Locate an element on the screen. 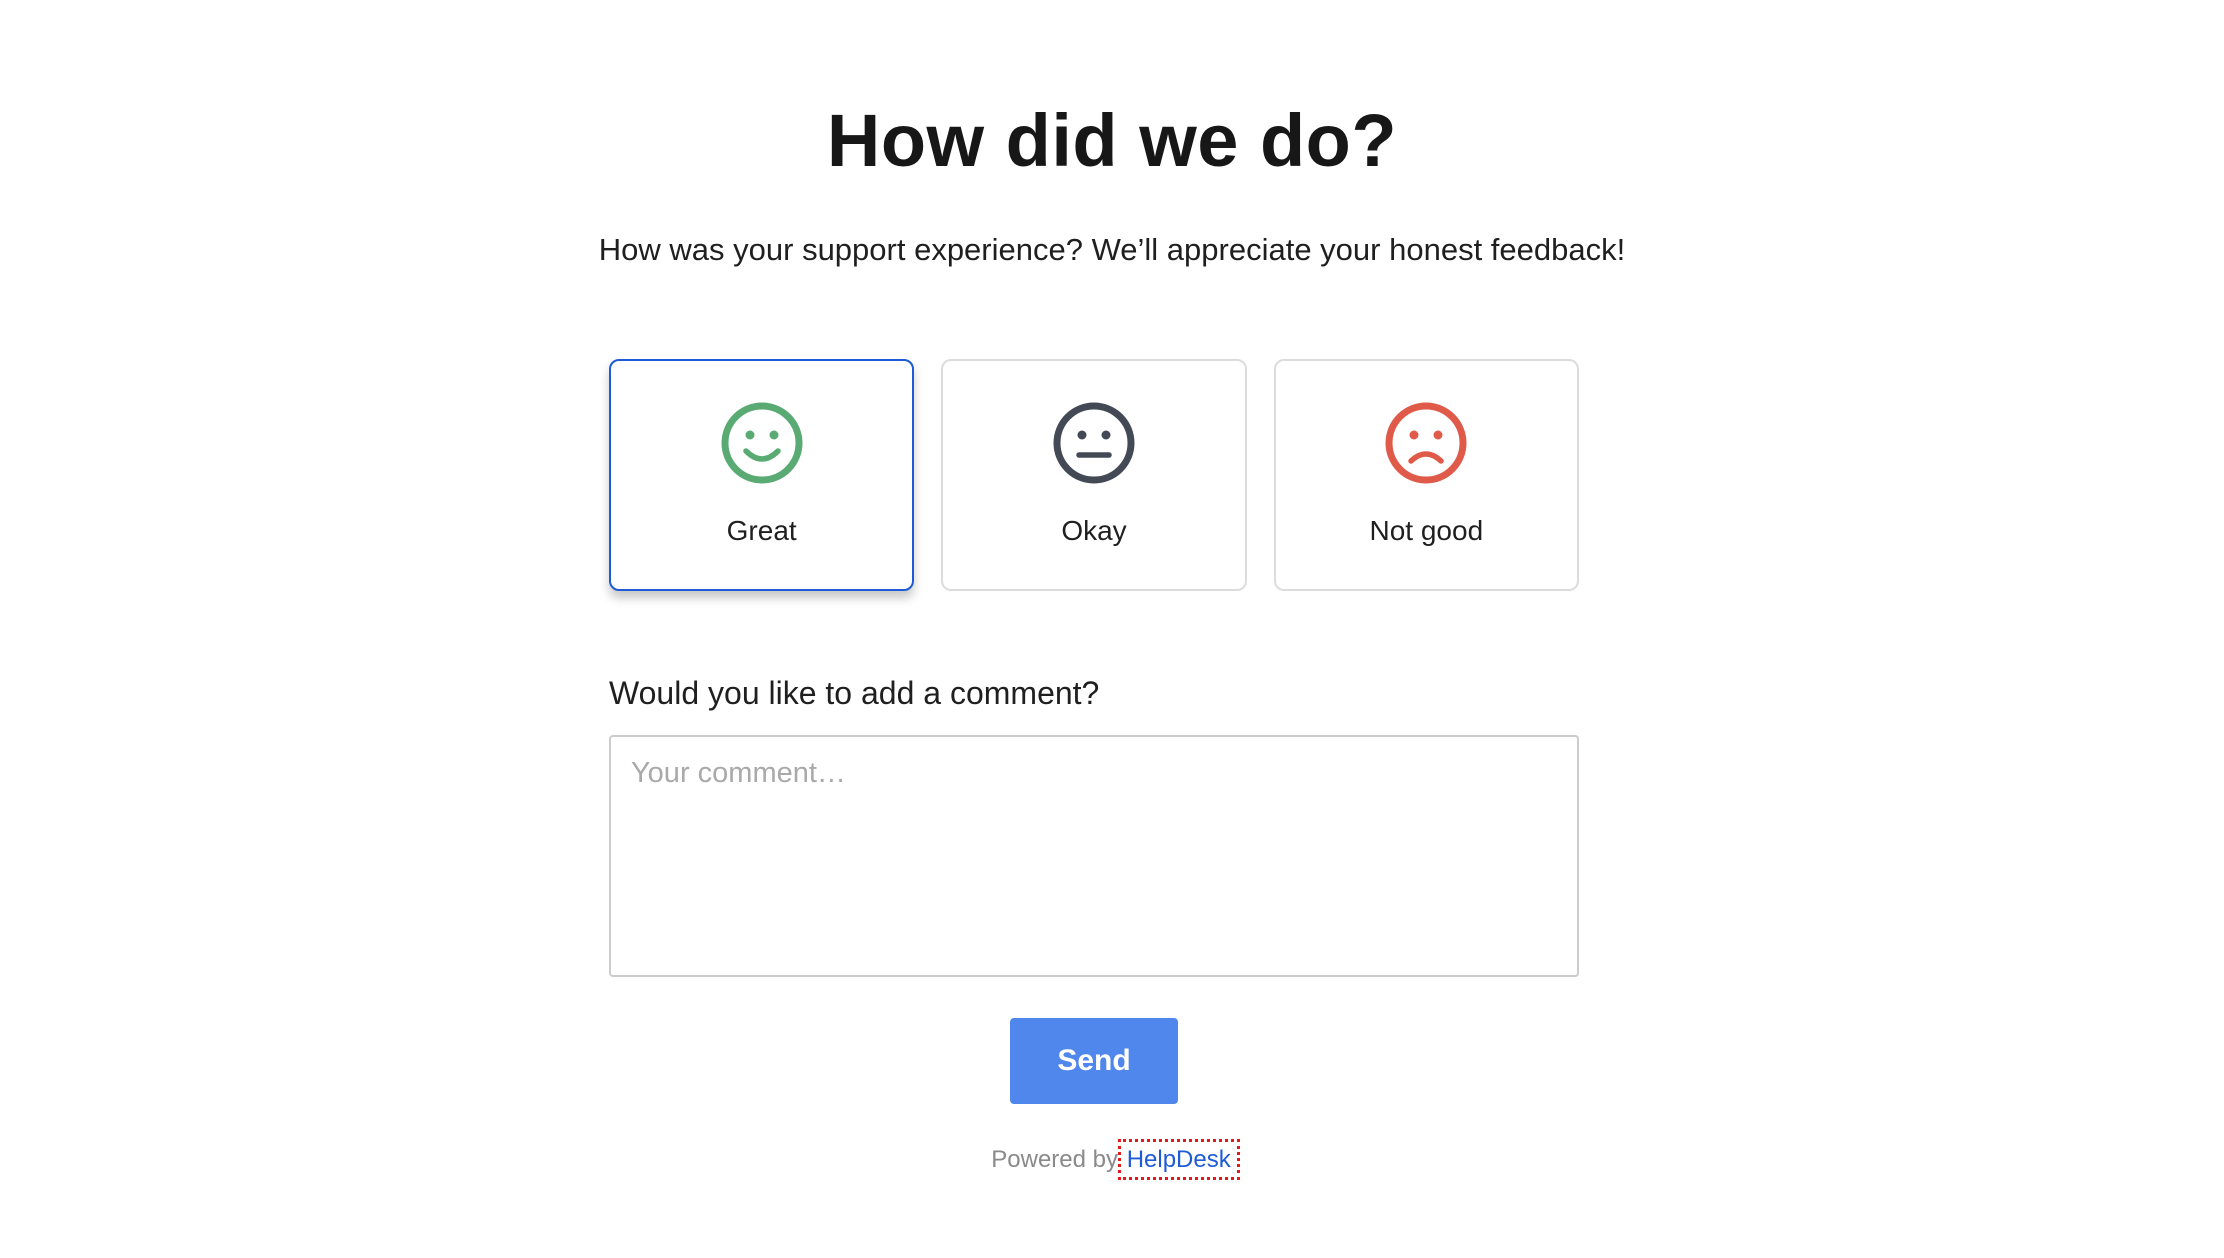 The height and width of the screenshot is (1258, 2224). send-button: Send is located at coordinates (1094, 1061).